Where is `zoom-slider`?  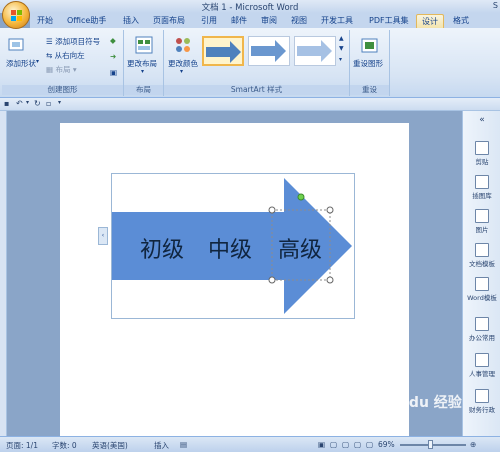 zoom-slider is located at coordinates (433, 445).